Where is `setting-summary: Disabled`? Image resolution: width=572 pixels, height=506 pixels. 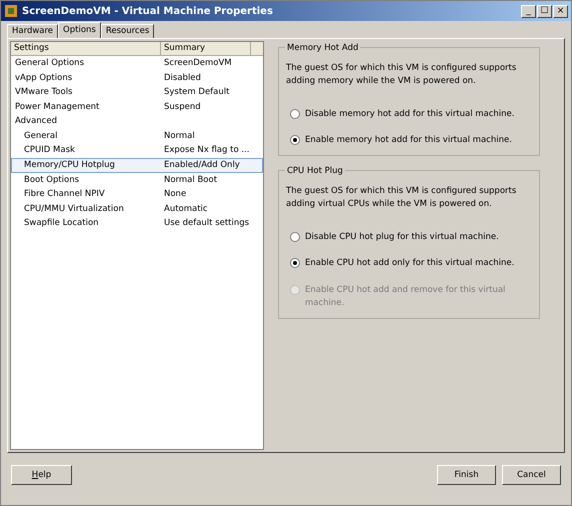
setting-summary: Disabled is located at coordinates (182, 78).